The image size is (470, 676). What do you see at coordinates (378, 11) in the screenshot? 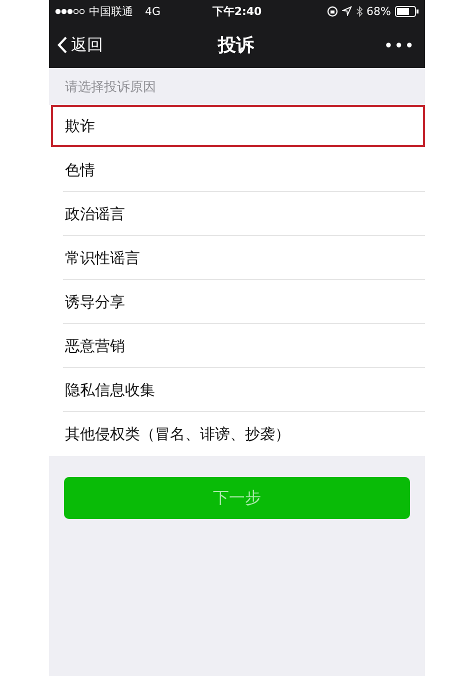
I see `battery-percent: 68%` at bounding box center [378, 11].